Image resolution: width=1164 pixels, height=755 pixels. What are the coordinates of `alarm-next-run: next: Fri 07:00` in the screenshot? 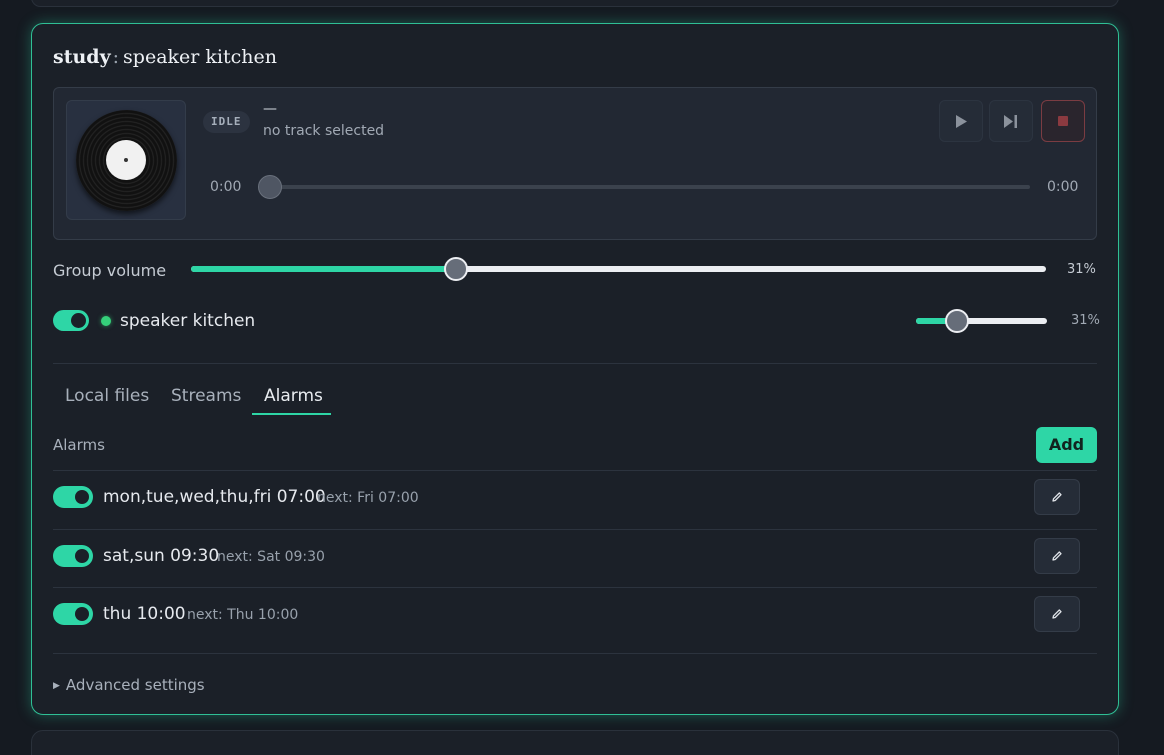 It's located at (368, 498).